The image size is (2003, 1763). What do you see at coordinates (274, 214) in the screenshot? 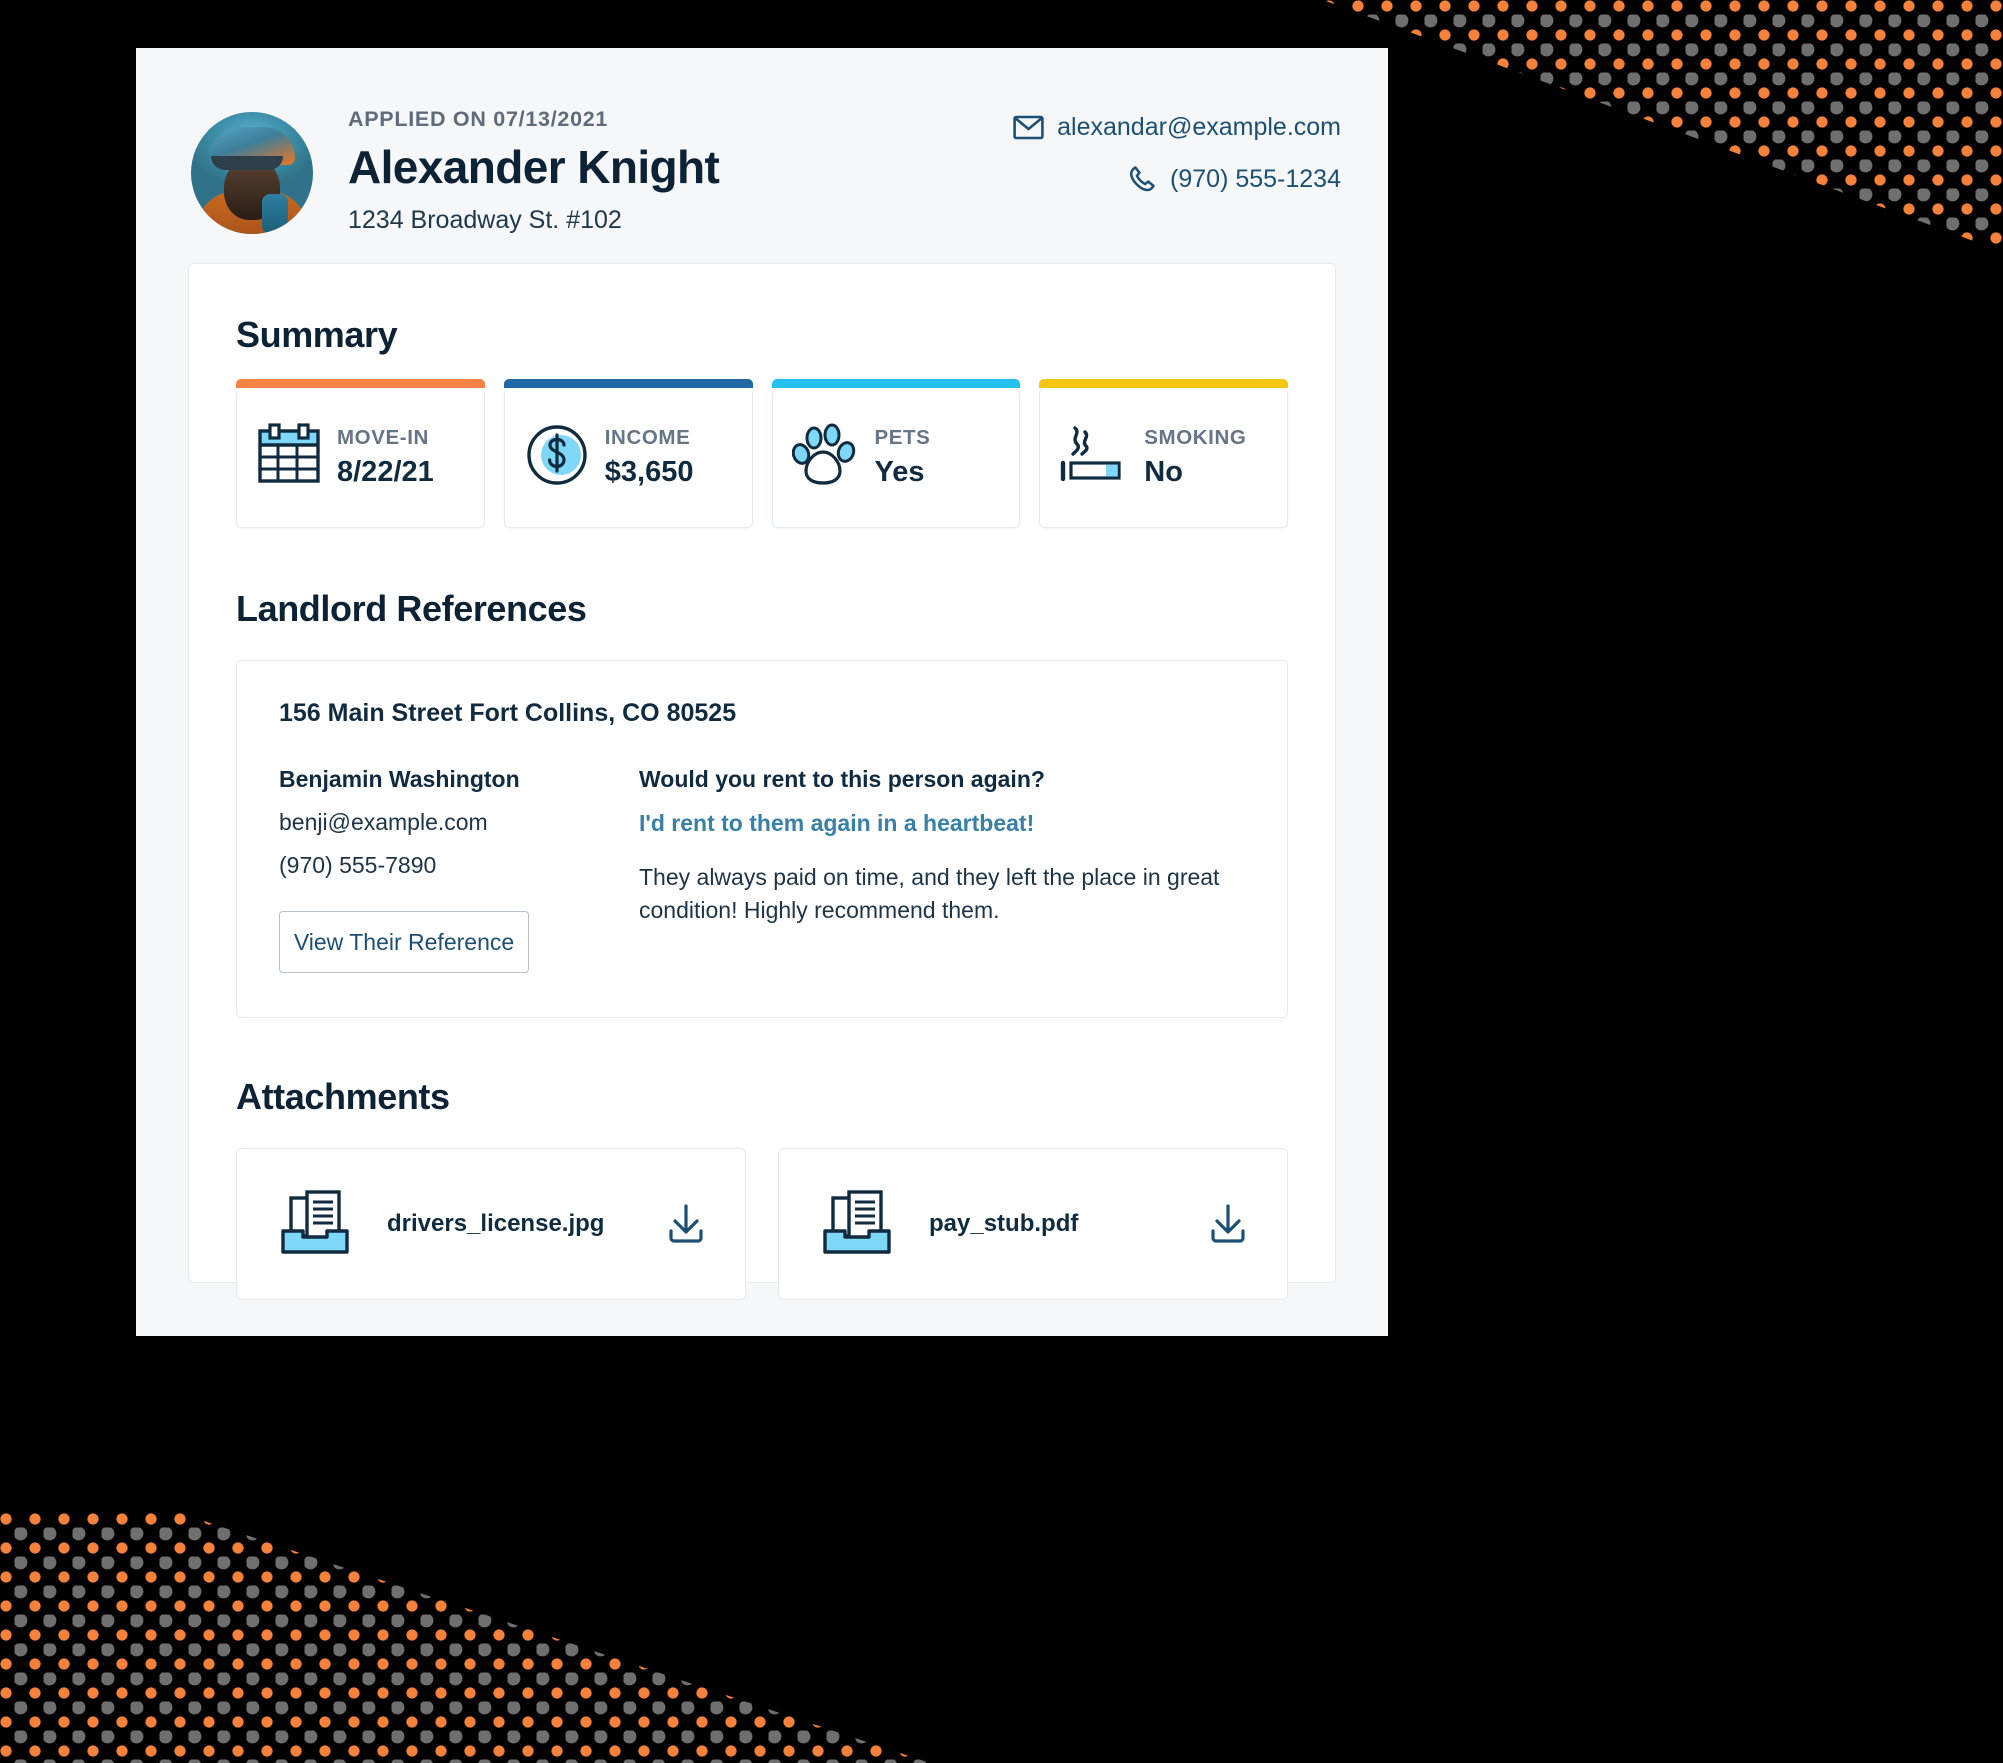
I see `avatar-scarf` at bounding box center [274, 214].